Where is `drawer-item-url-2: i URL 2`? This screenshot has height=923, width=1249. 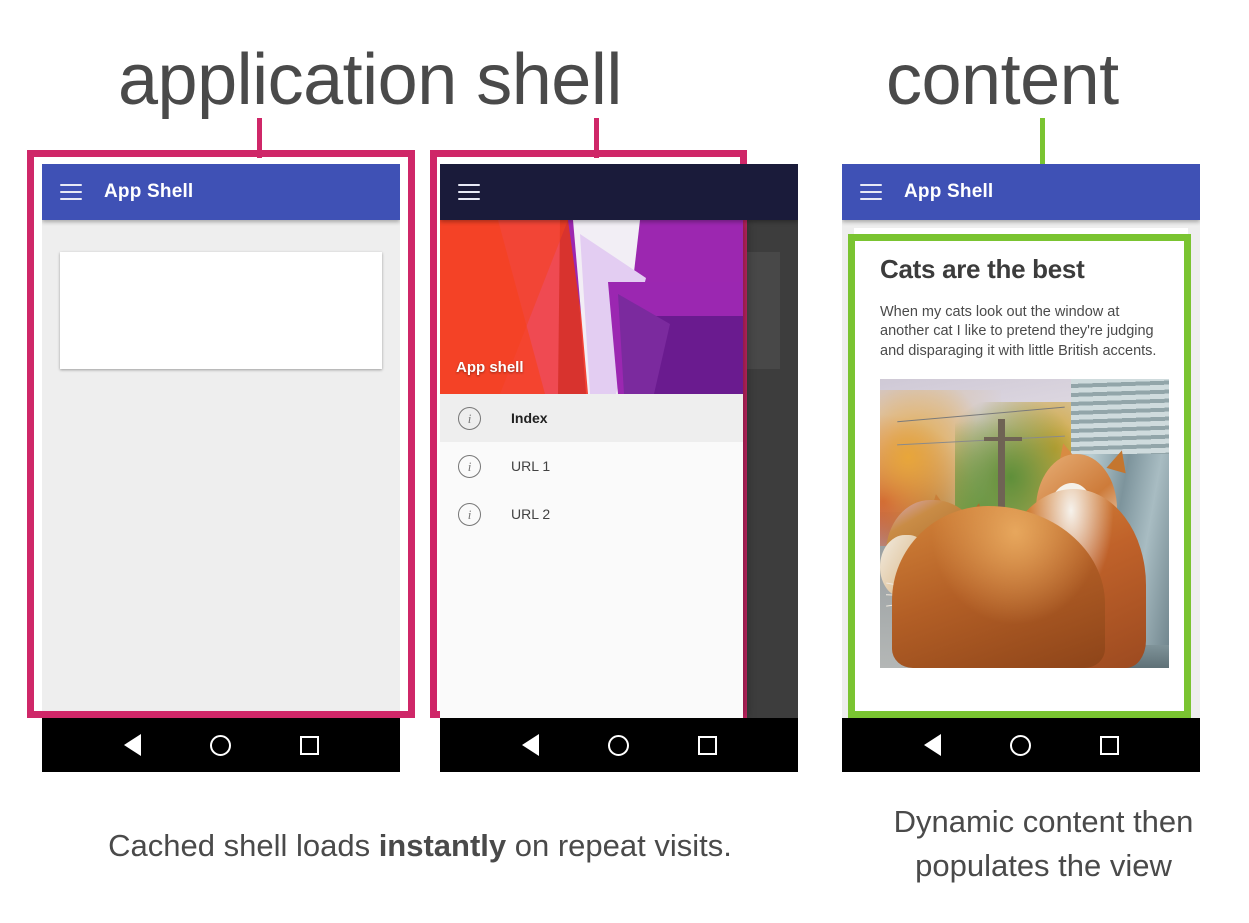
drawer-item-url-2: i URL 2 is located at coordinates (591, 514).